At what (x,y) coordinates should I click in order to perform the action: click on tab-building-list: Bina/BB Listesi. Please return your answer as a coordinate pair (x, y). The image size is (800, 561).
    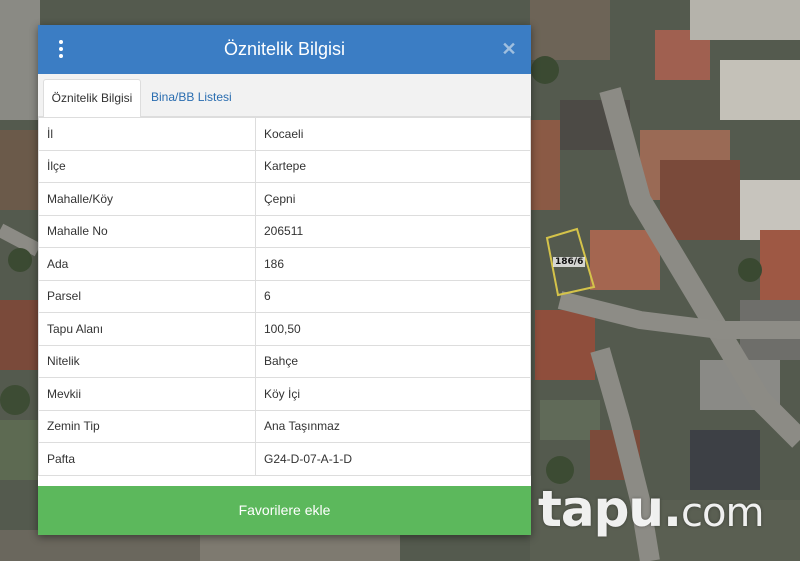
    Looking at the image, I should click on (191, 97).